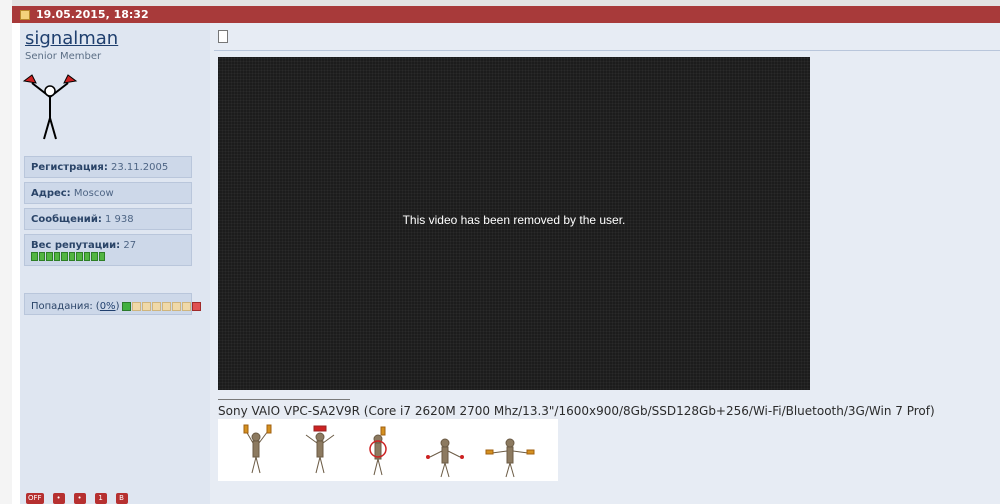 The width and height of the screenshot is (1000, 504). I want to click on hits-value-link: 0%, so click(108, 306).